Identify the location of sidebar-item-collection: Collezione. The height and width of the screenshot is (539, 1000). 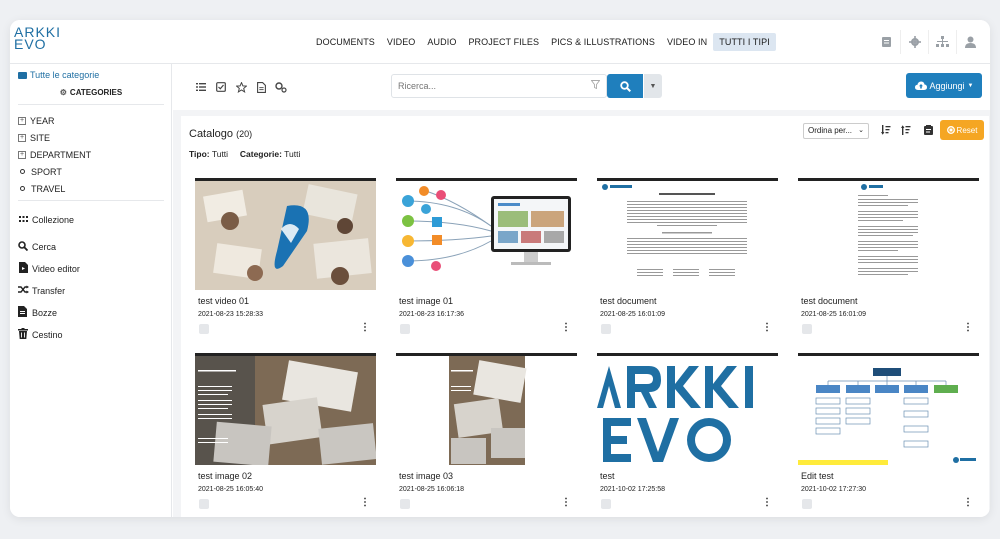
(49, 220).